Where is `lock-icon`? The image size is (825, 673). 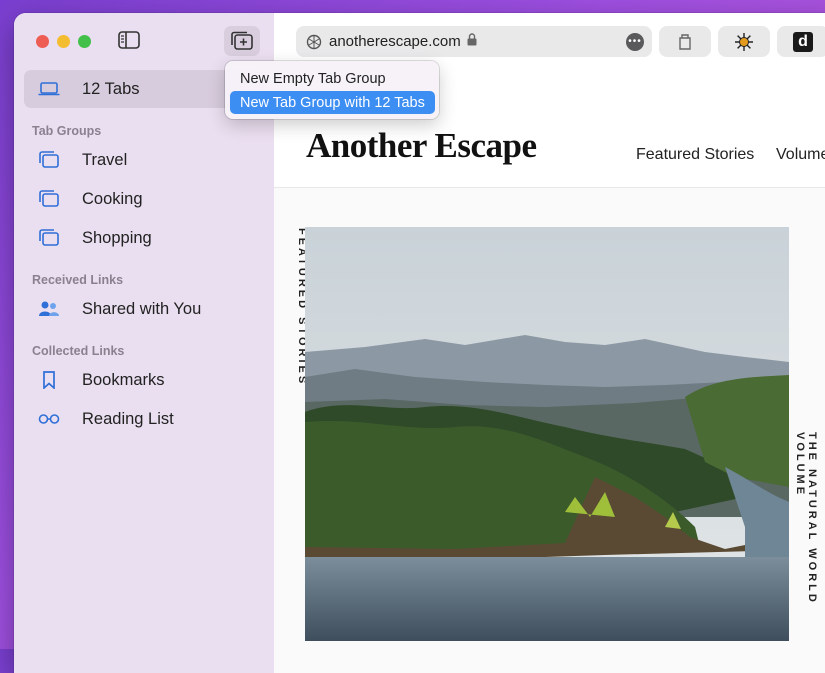
lock-icon is located at coordinates (472, 41).